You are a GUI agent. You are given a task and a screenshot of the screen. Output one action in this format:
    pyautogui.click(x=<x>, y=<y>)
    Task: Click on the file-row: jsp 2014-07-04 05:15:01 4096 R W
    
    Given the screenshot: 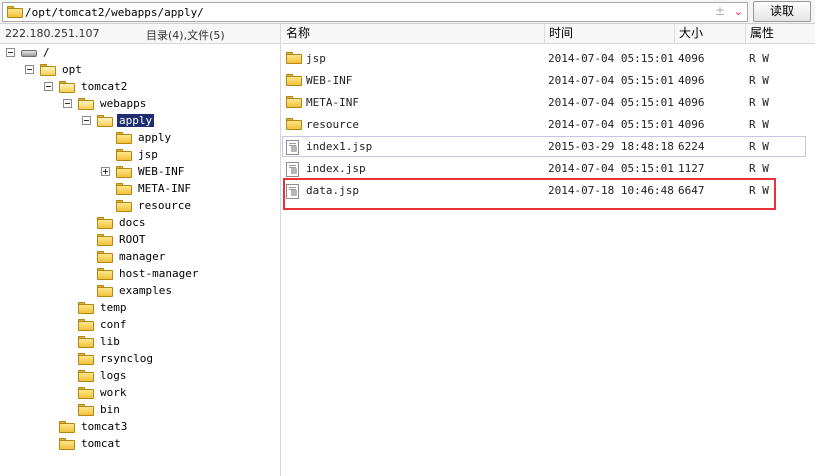 What is the action you would take?
    pyautogui.click(x=548, y=58)
    